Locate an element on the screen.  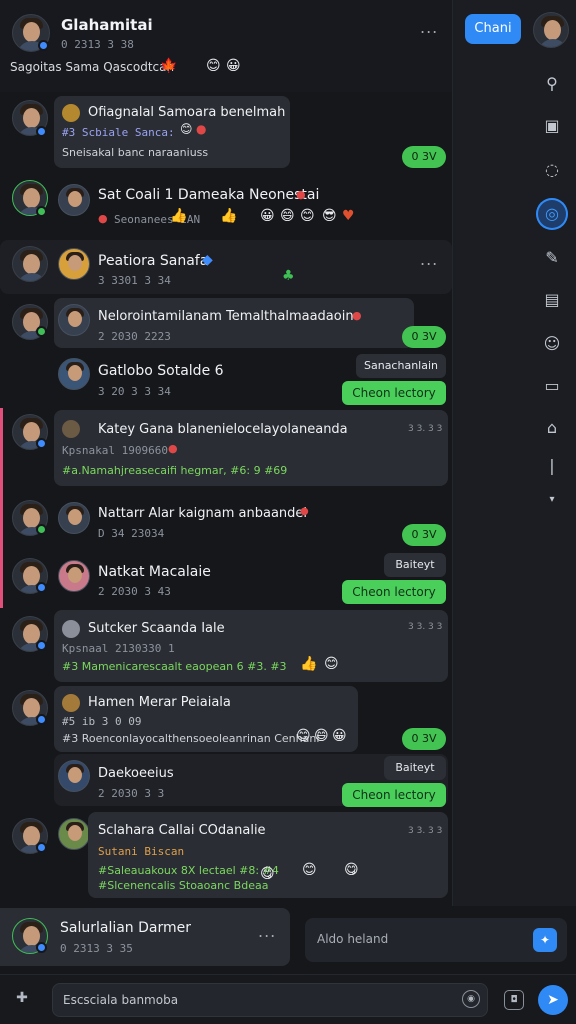
send-icon: ➤ is located at coordinates (553, 1000).